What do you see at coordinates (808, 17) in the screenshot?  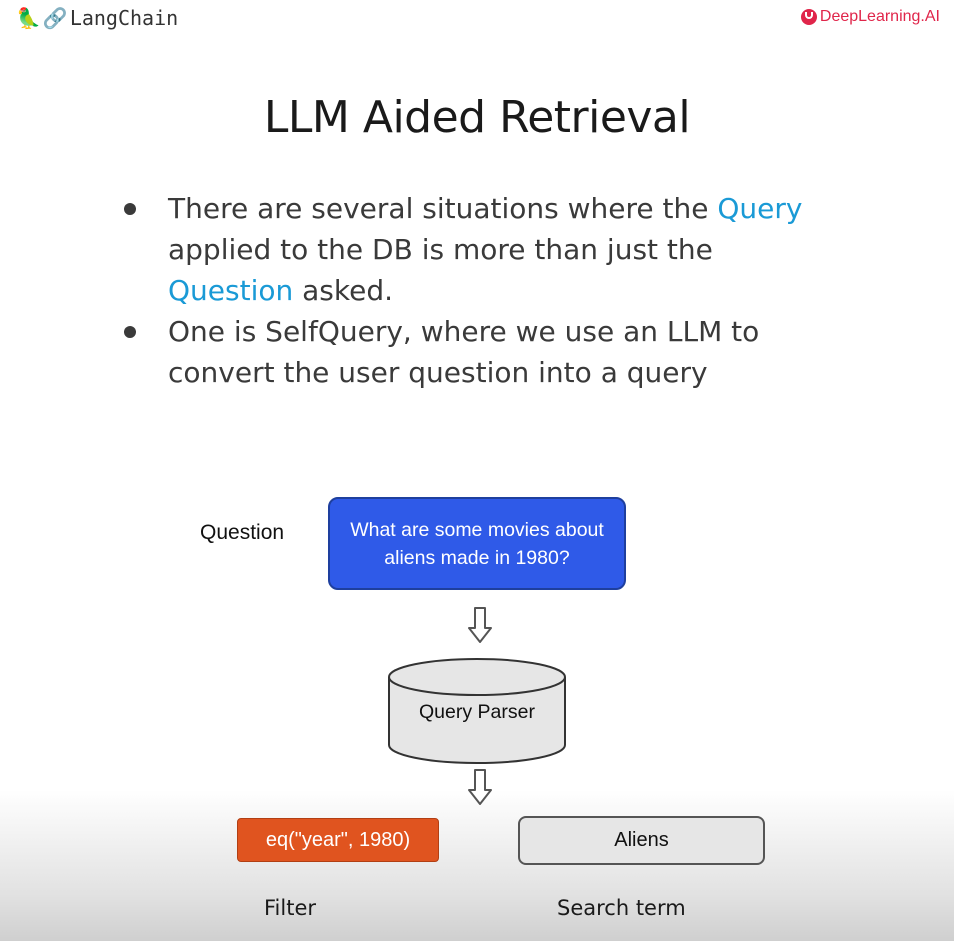 I see `deeplearning-ai-icon` at bounding box center [808, 17].